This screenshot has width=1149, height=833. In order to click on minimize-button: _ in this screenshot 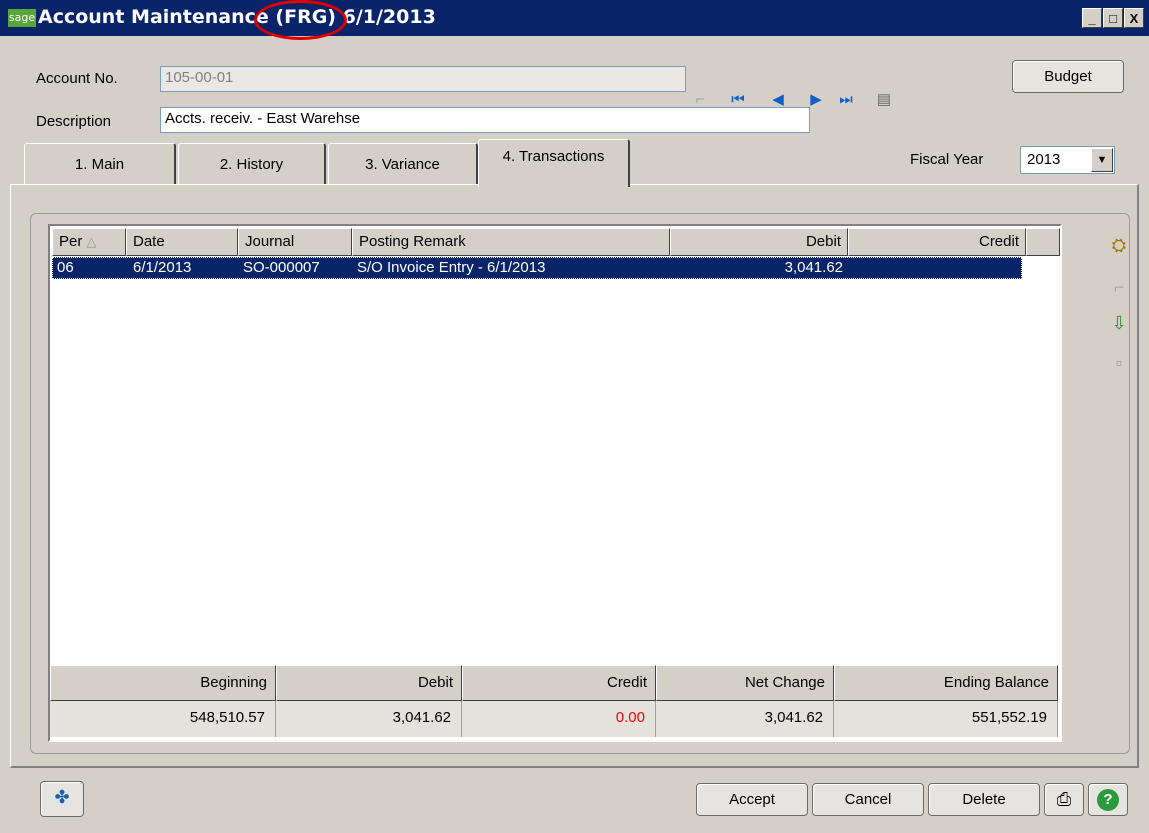, I will do `click(1092, 18)`.